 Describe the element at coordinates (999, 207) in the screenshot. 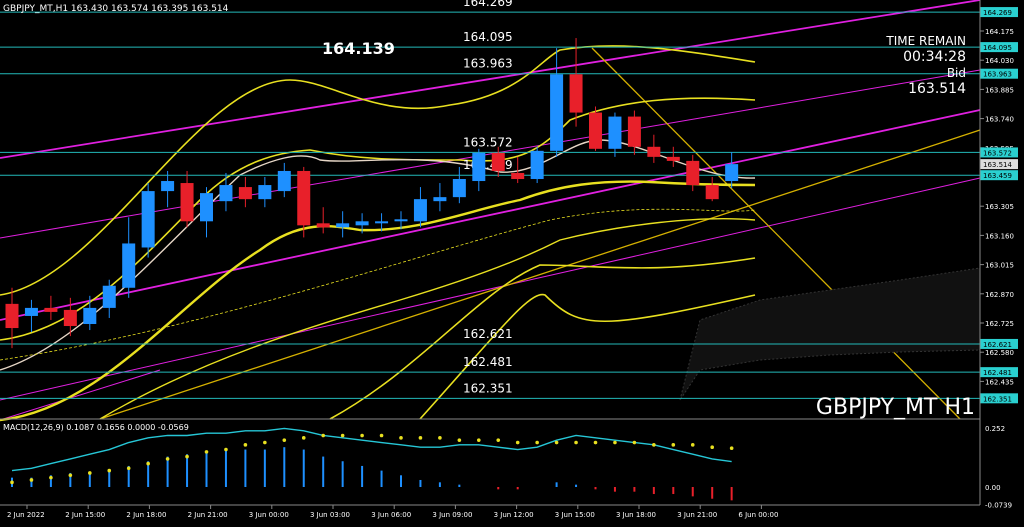

I see `price-tick-label: 163.305` at that location.